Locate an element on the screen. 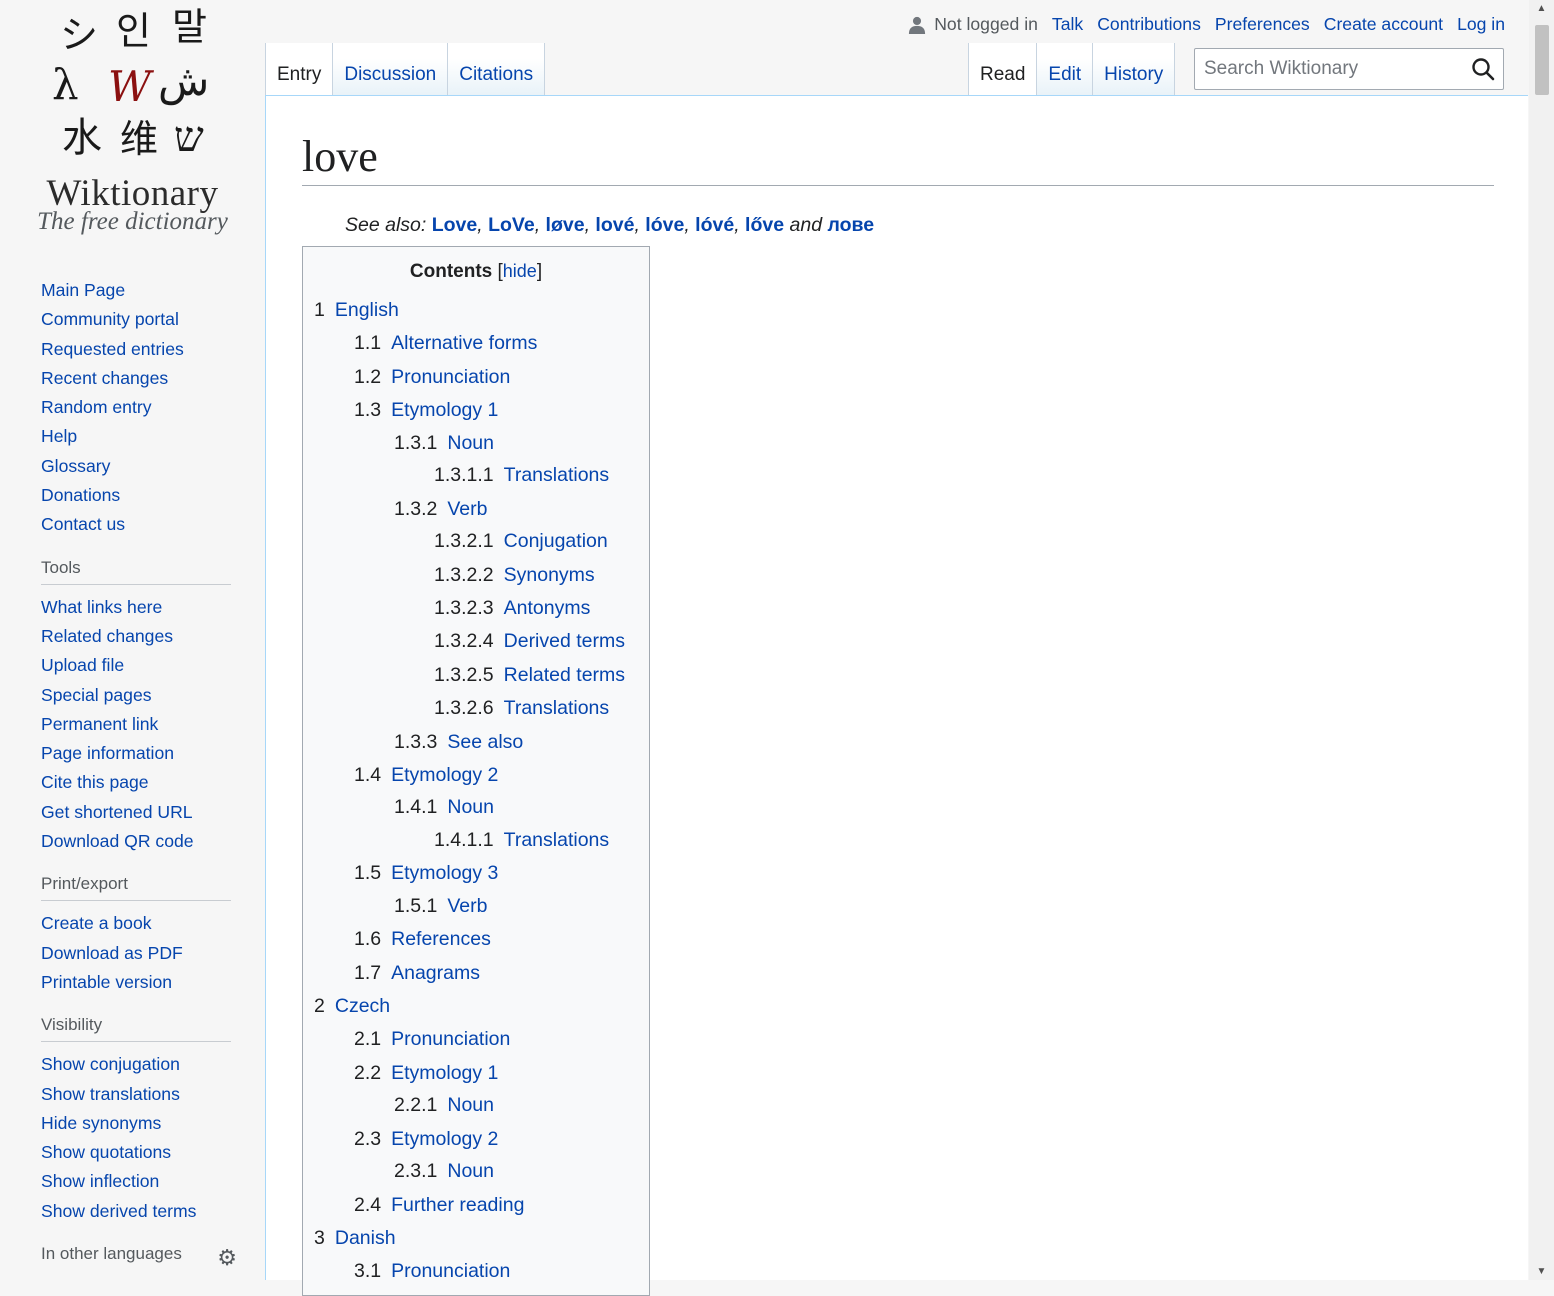 This screenshot has height=1296, width=1554. page-scrollbar: ▲ ▼ is located at coordinates (1541, 640).